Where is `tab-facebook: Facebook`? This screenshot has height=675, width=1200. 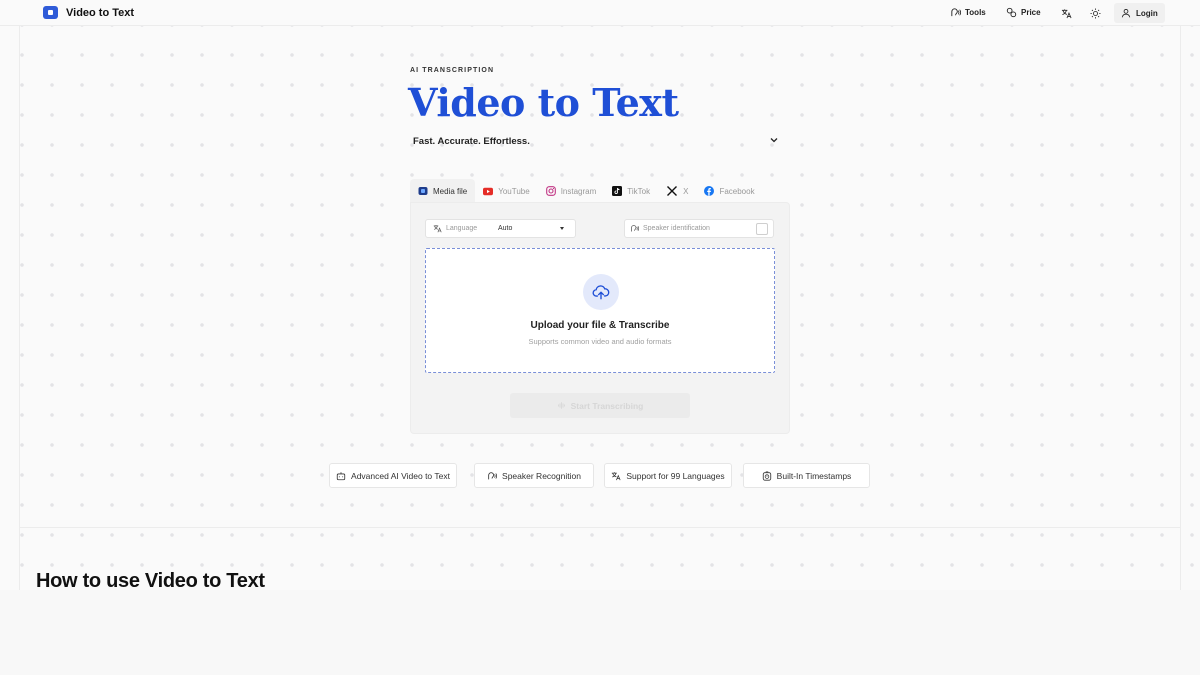 tab-facebook: Facebook is located at coordinates (729, 191).